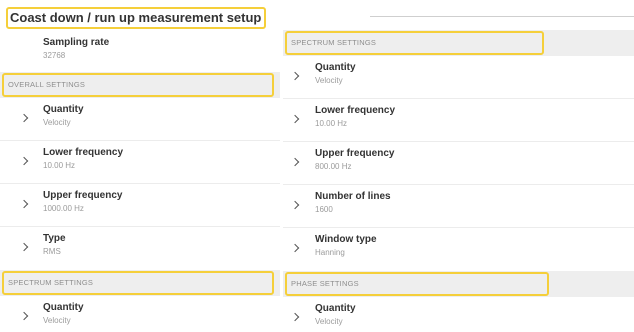 Image resolution: width=634 pixels, height=332 pixels. I want to click on item-value: 800.00 Hz, so click(333, 166).